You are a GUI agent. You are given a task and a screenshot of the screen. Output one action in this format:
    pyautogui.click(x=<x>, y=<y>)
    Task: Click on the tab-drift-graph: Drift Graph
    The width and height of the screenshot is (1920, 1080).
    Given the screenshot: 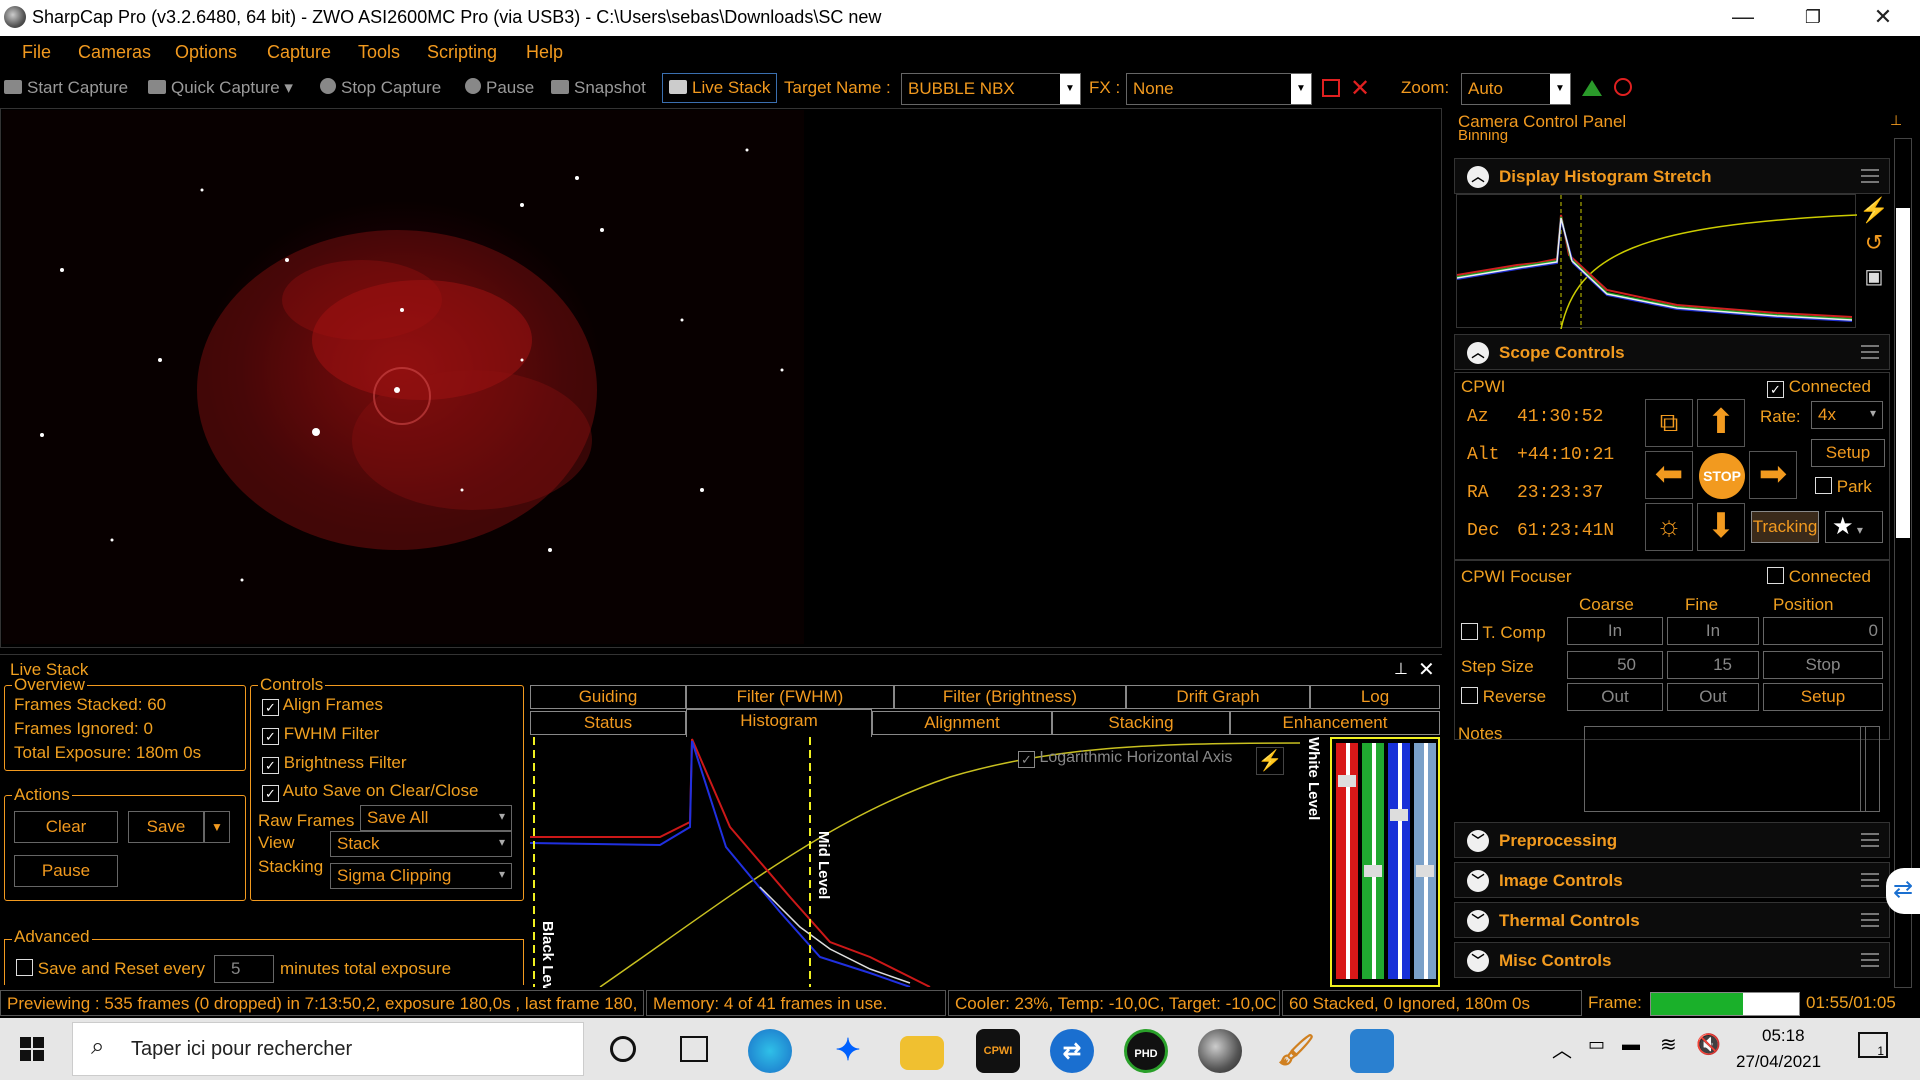 What is the action you would take?
    pyautogui.click(x=1218, y=697)
    